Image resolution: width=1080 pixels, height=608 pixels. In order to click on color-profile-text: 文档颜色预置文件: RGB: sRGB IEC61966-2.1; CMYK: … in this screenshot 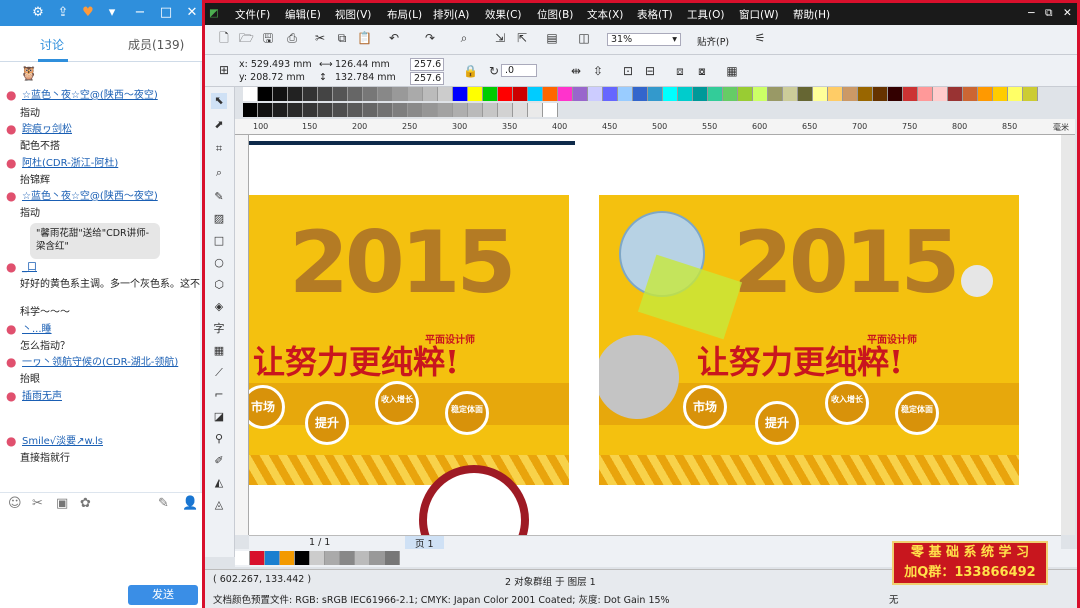, I will do `click(441, 599)`.